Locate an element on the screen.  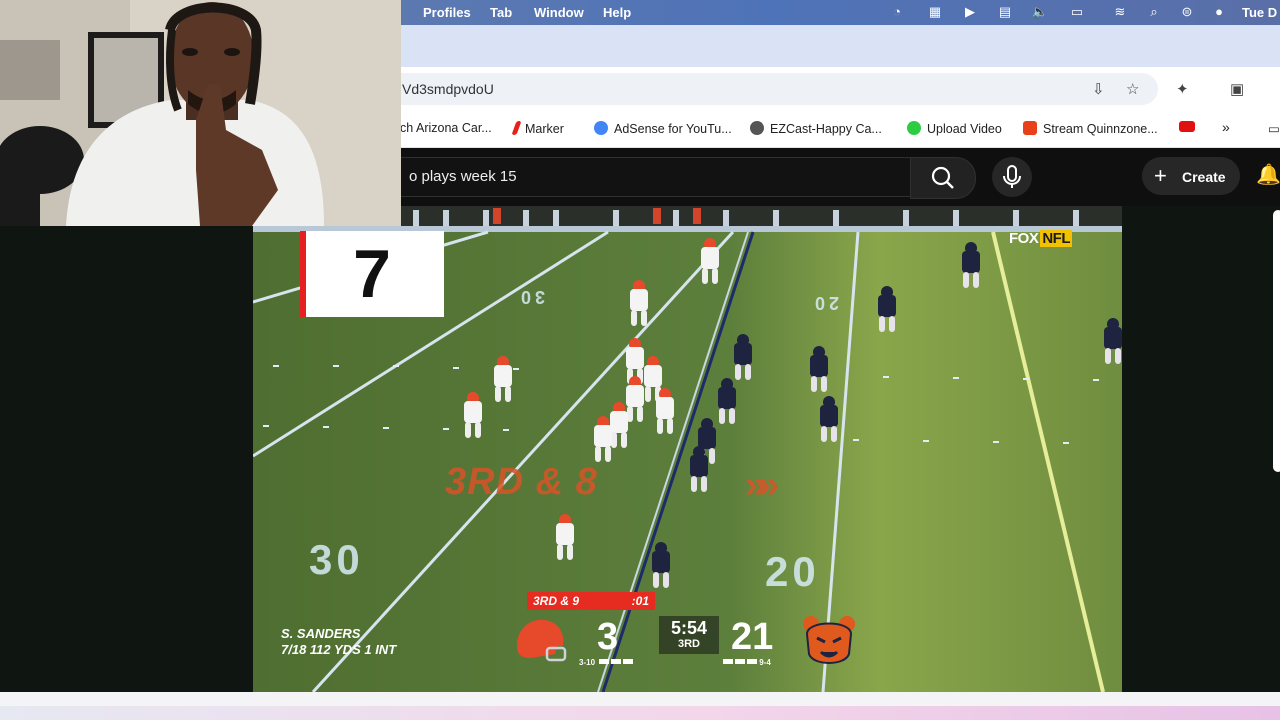
dock-bar is located at coordinates (640, 706).